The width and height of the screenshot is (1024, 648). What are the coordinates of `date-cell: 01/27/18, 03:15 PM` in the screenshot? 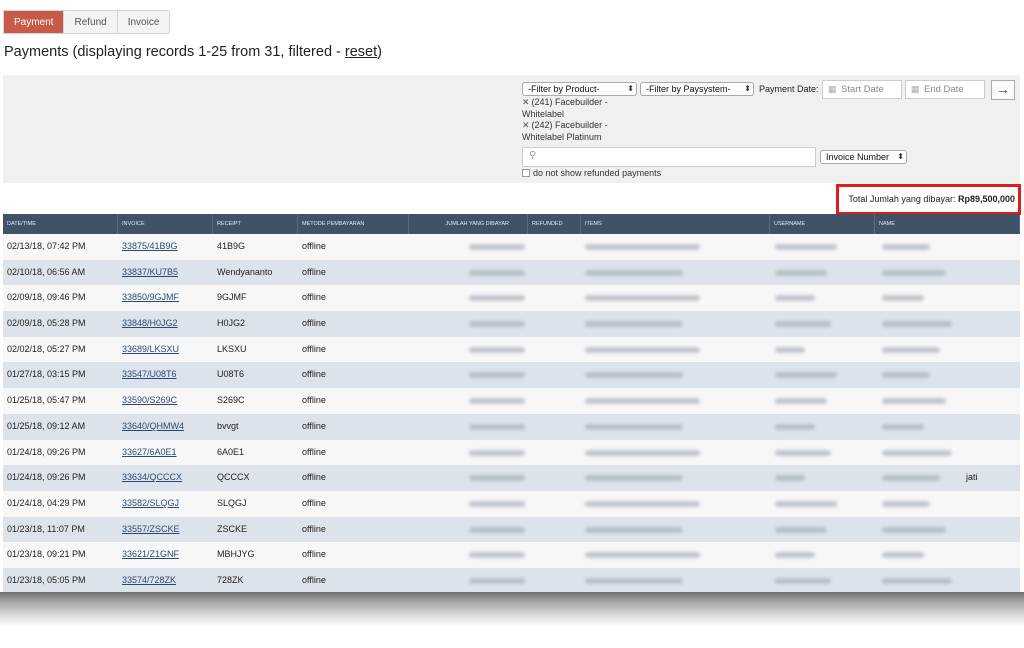 It's located at (46, 374).